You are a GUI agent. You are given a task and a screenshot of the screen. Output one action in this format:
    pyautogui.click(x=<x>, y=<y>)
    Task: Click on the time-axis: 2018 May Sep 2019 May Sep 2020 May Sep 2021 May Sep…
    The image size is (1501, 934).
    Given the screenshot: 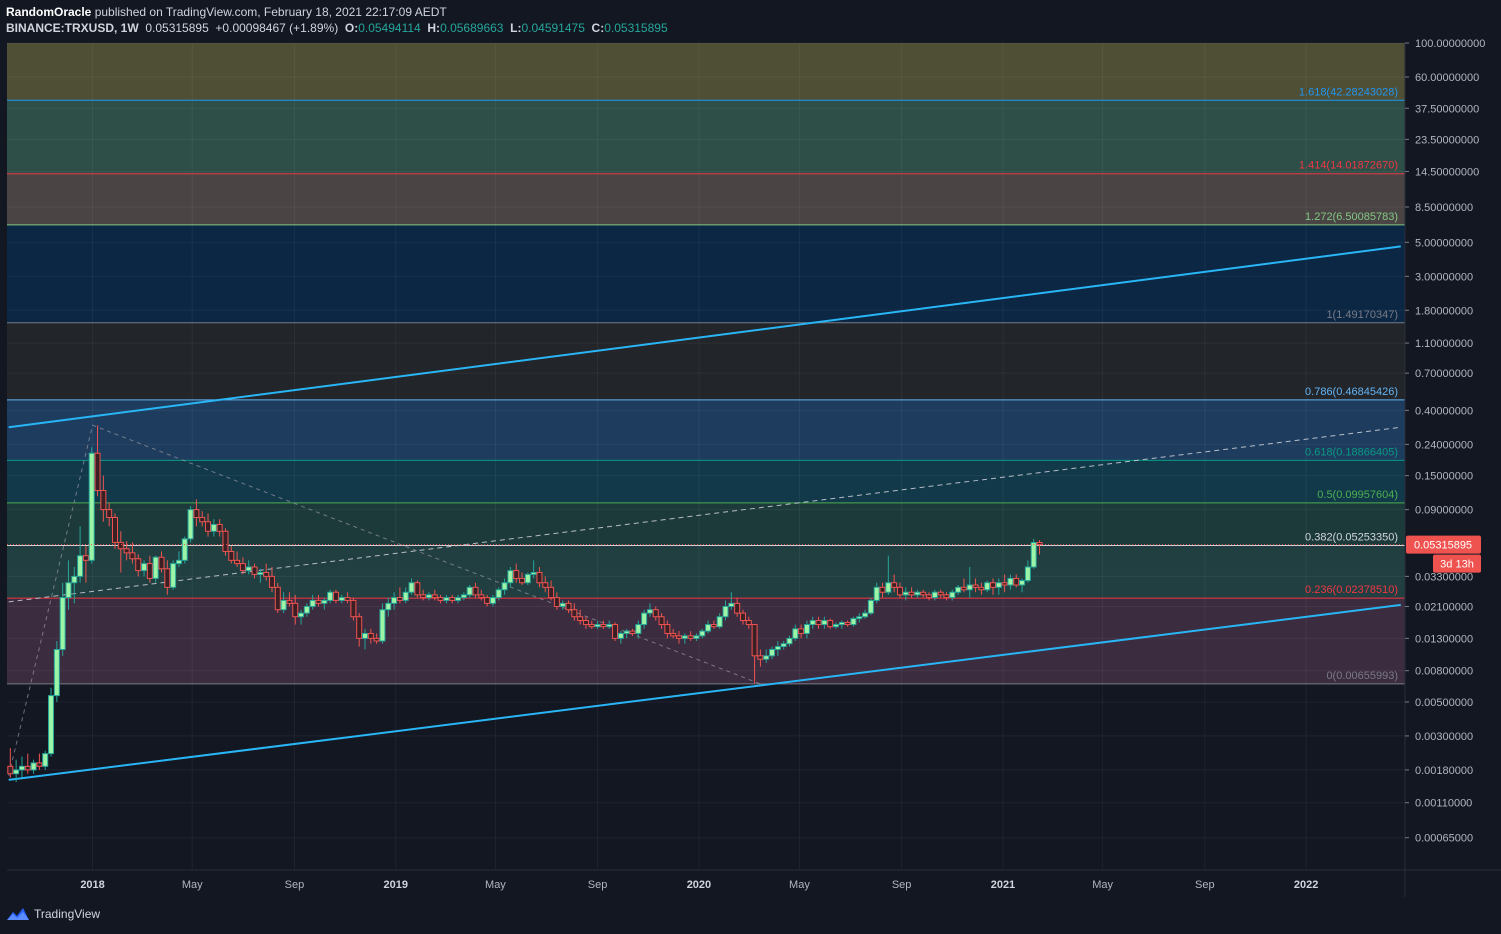 What is the action you would take?
    pyautogui.click(x=754, y=880)
    